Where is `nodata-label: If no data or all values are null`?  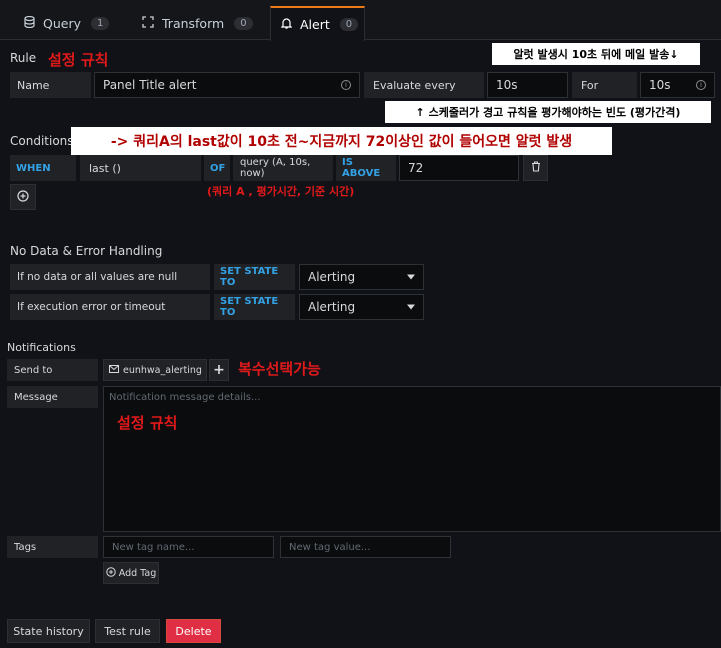
nodata-label: If no data or all values are null is located at coordinates (110, 277).